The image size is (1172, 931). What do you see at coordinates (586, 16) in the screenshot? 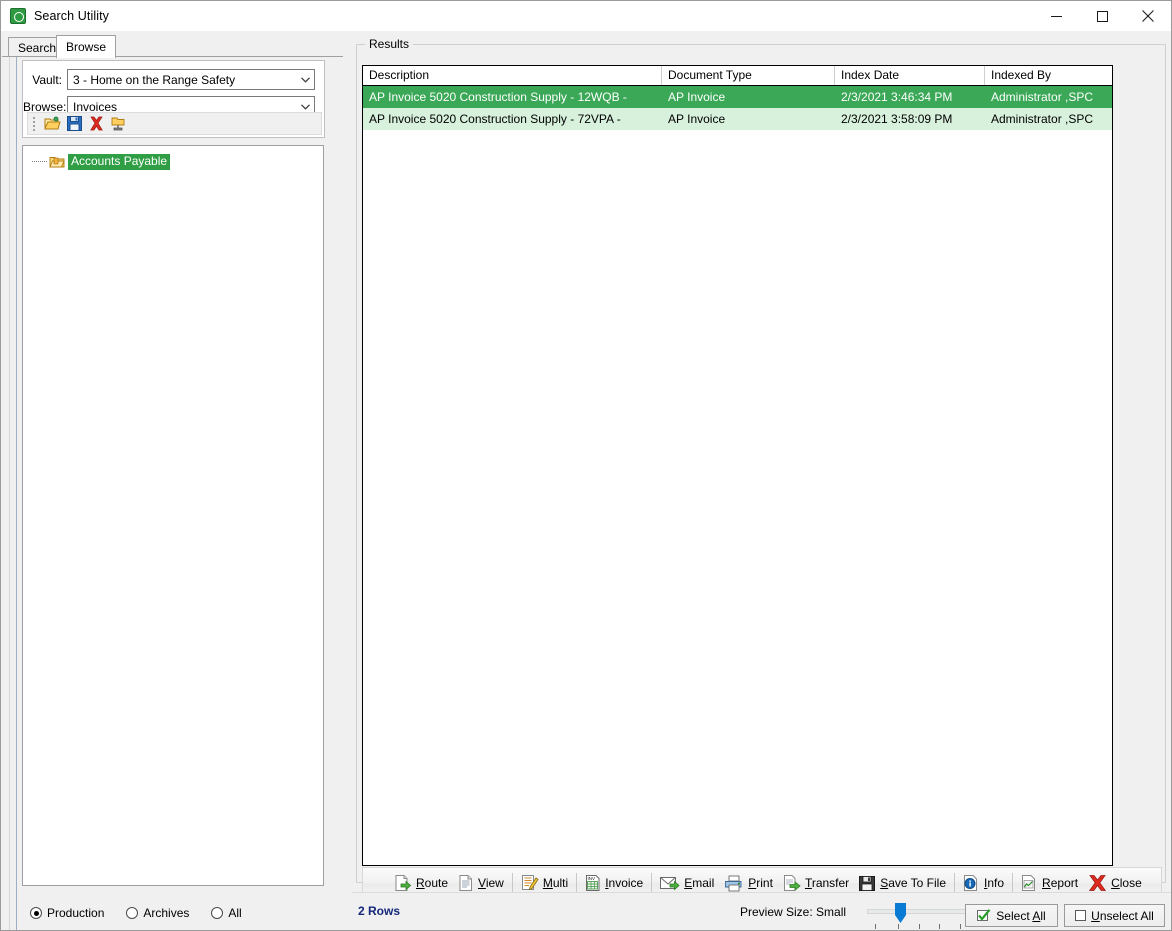
I see `title-bar: Search Utility` at bounding box center [586, 16].